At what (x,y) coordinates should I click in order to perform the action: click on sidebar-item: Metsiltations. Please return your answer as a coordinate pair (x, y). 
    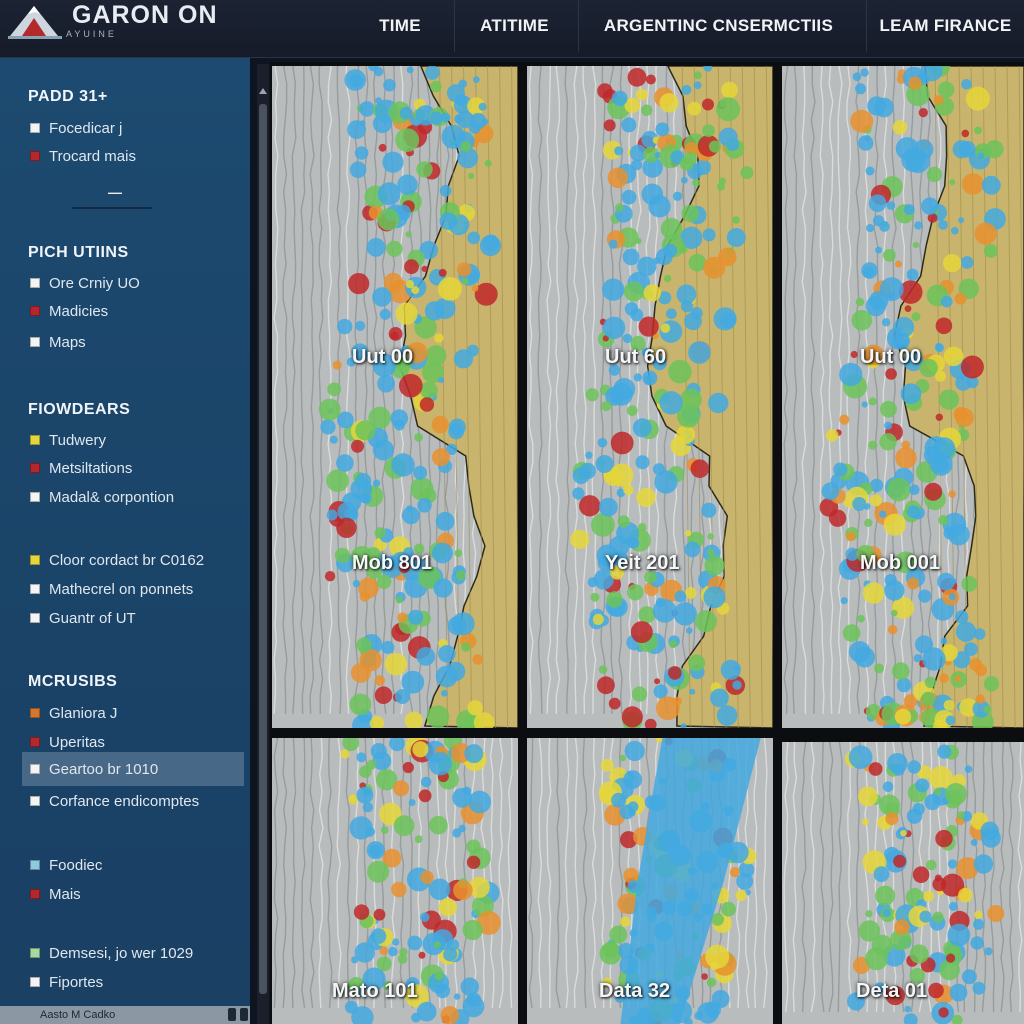
    Looking at the image, I should click on (133, 468).